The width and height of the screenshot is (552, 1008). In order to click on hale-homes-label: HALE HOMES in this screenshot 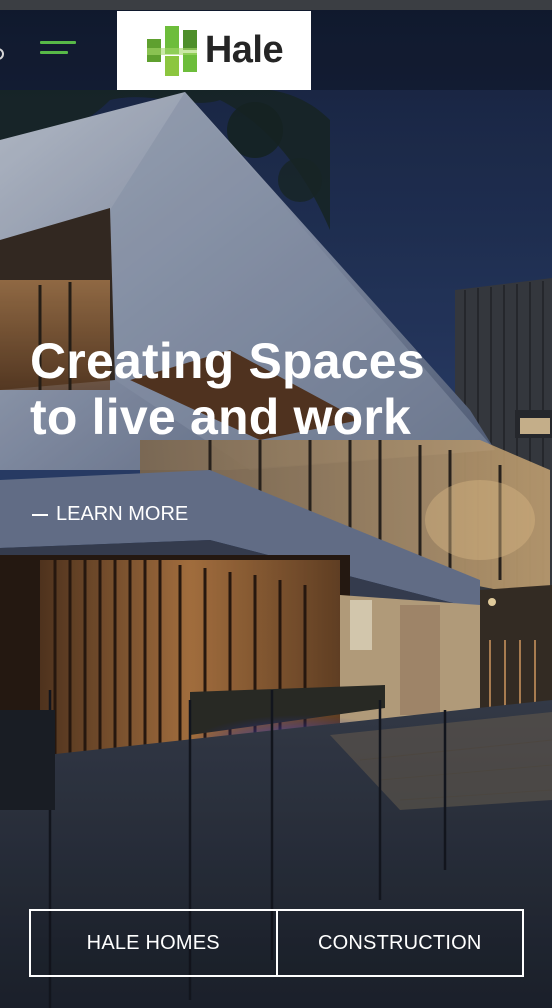, I will do `click(153, 942)`.